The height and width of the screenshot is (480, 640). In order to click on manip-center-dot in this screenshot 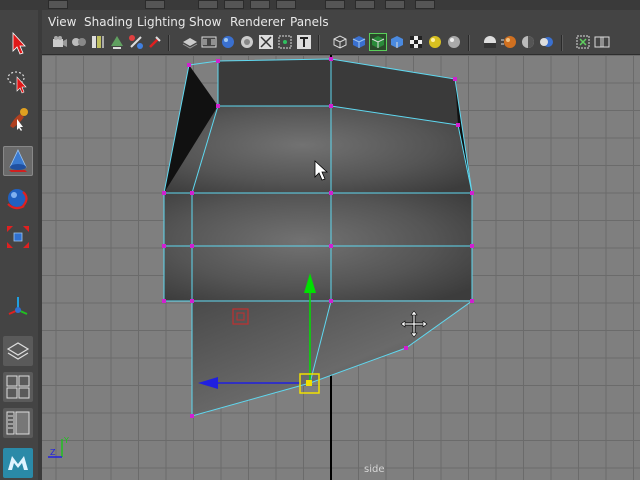, I will do `click(309, 383)`.